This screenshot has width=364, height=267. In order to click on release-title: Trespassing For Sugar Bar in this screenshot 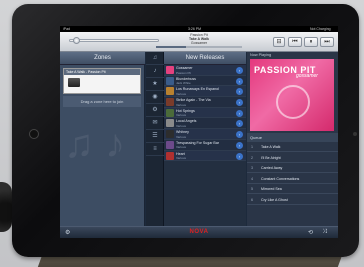, I will do `click(198, 142)`.